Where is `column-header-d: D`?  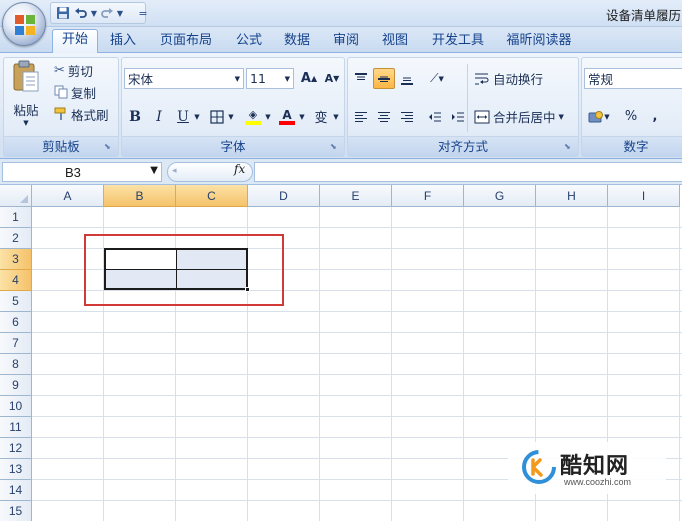 column-header-d: D is located at coordinates (284, 196).